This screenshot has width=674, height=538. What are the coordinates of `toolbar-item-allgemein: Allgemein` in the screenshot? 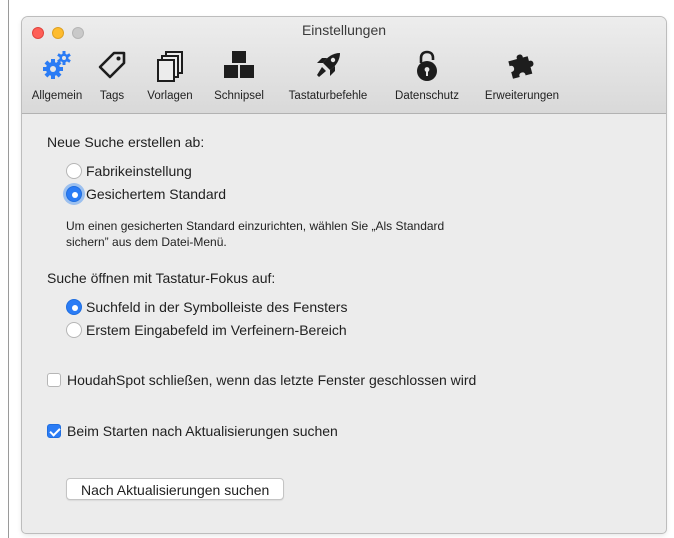 It's located at (57, 75).